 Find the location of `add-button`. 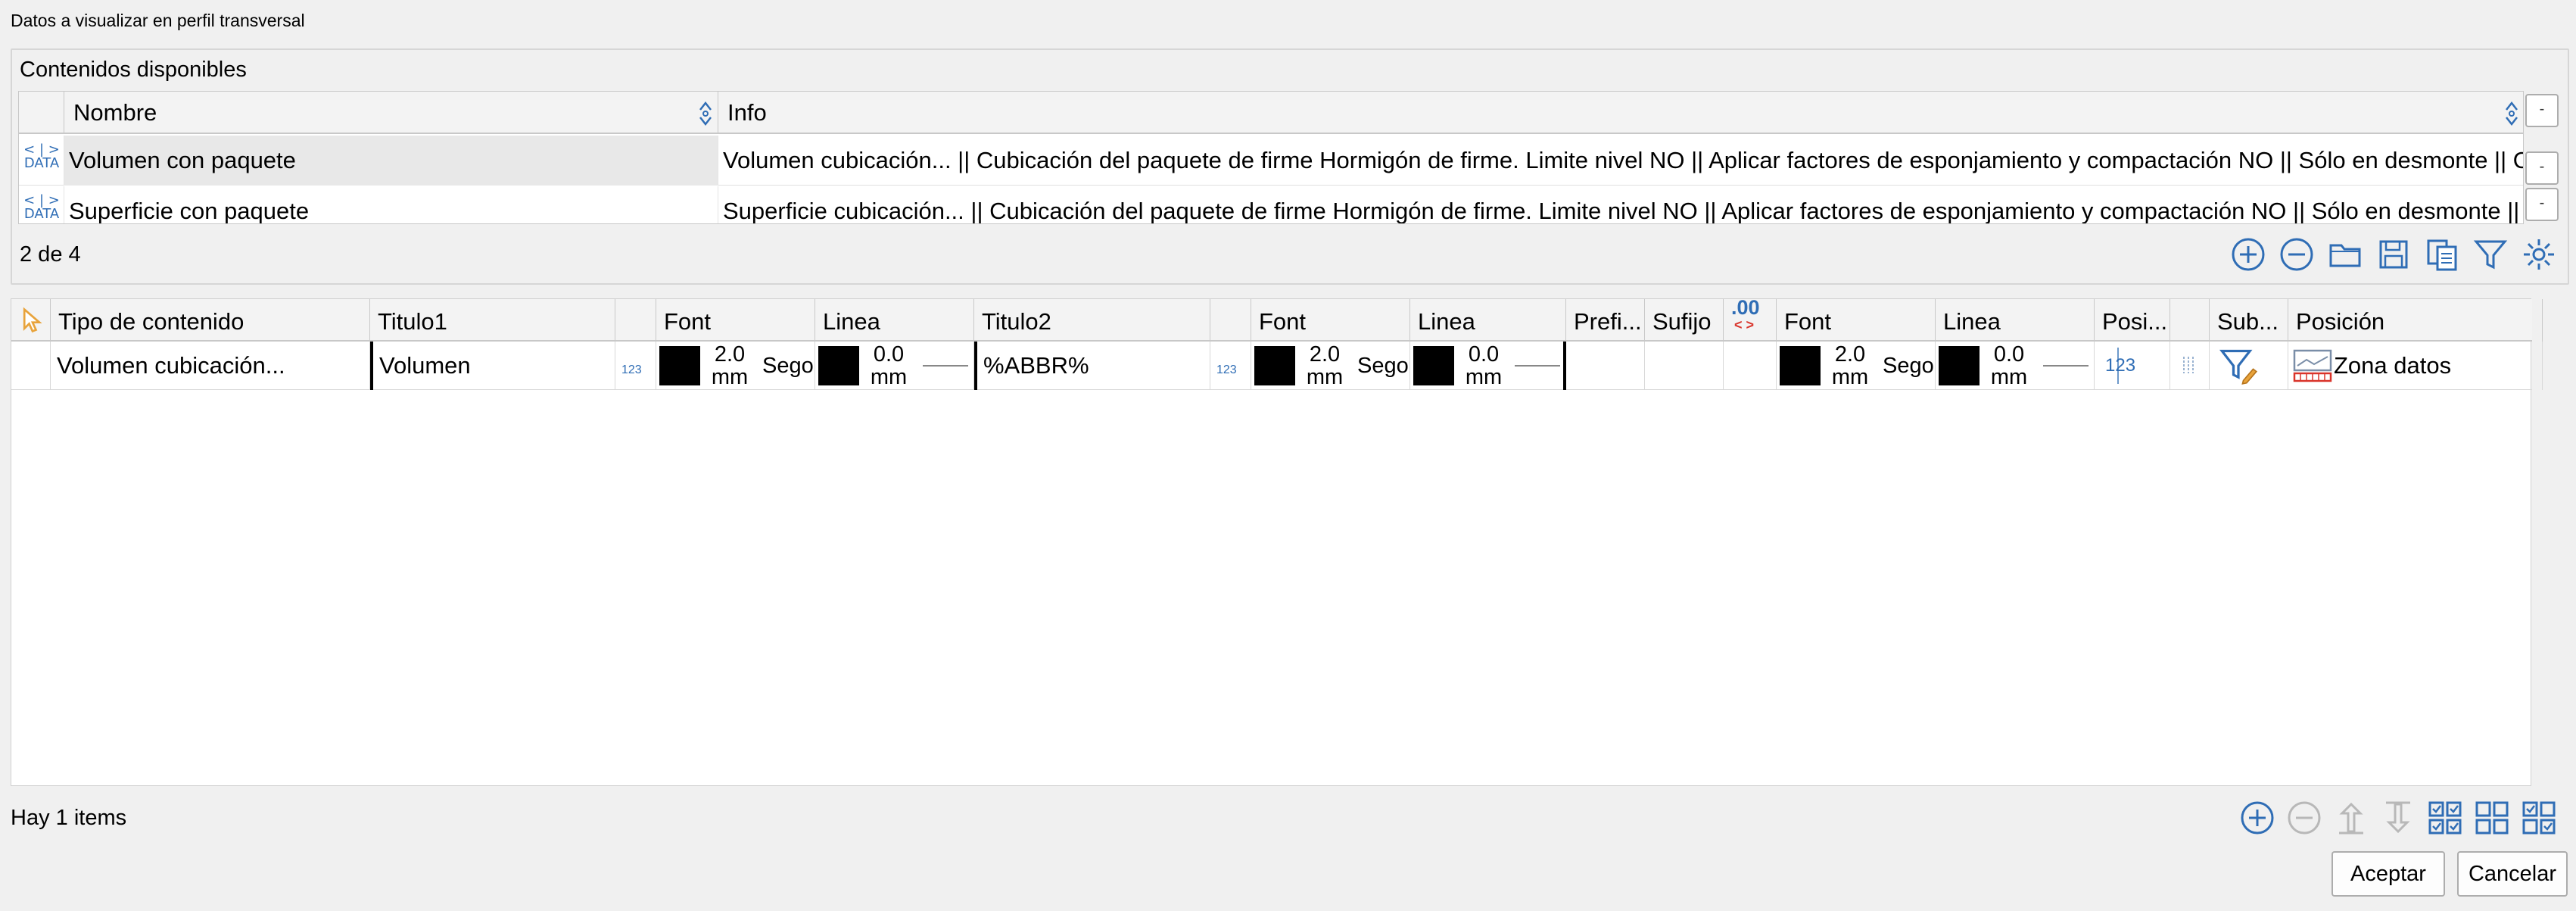

add-button is located at coordinates (2248, 254).